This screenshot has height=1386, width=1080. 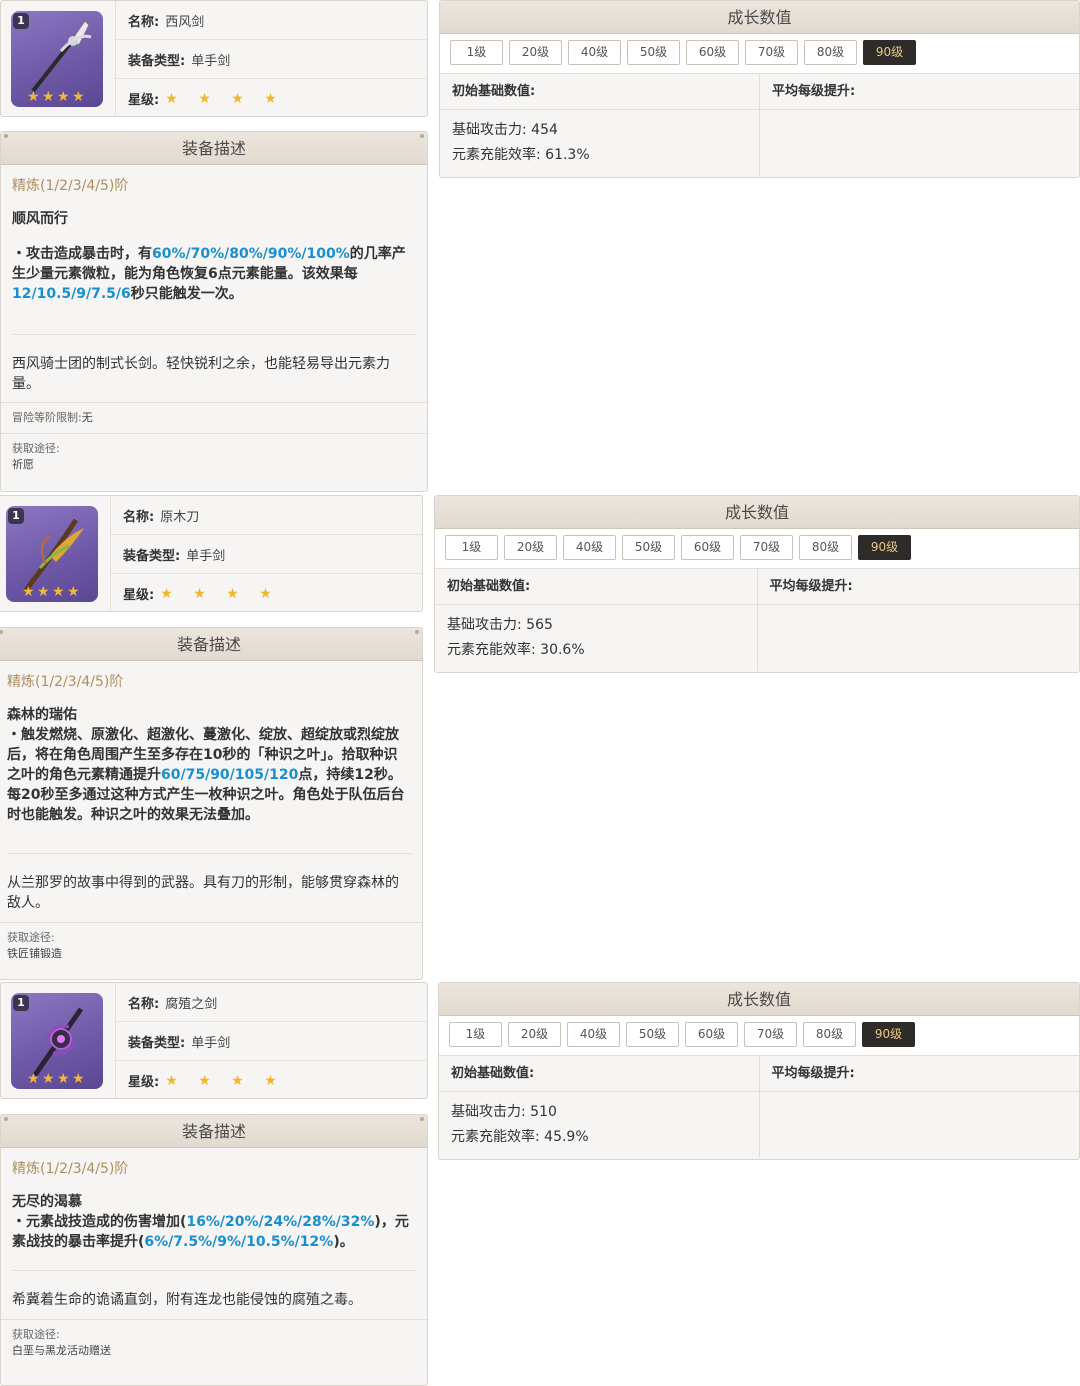 I want to click on weapon-name: 西风剑, so click(x=185, y=22).